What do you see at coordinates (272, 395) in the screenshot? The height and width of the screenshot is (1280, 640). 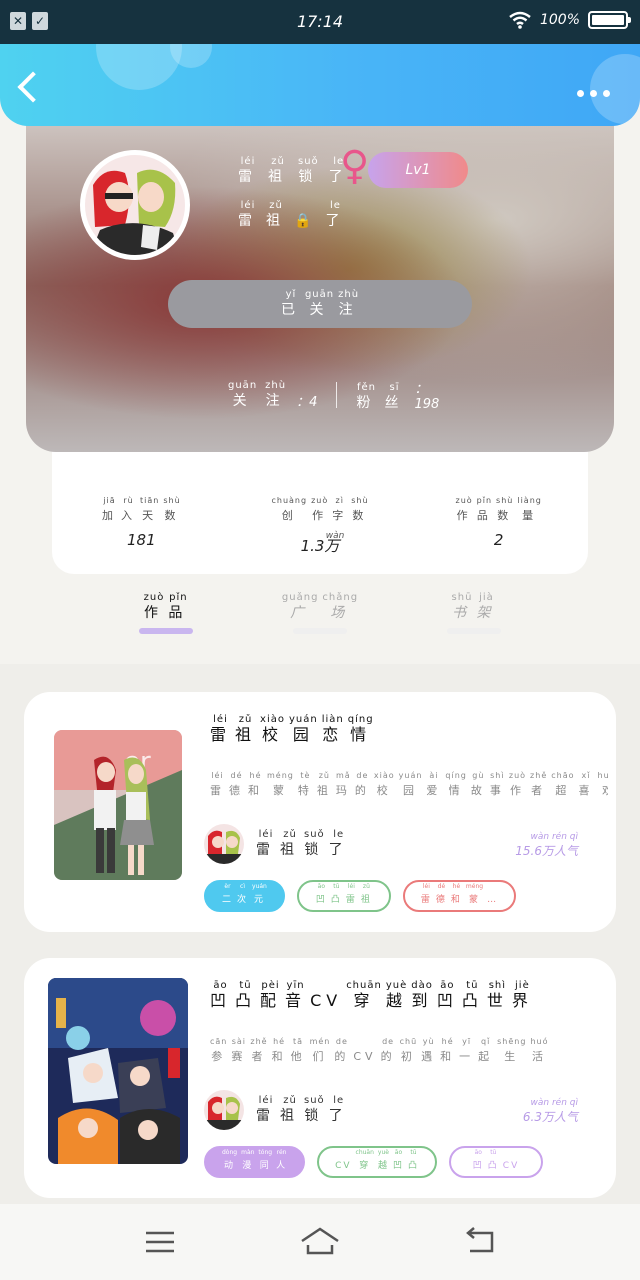 I see `following-count: guān 关 zhù 注 ：4` at bounding box center [272, 395].